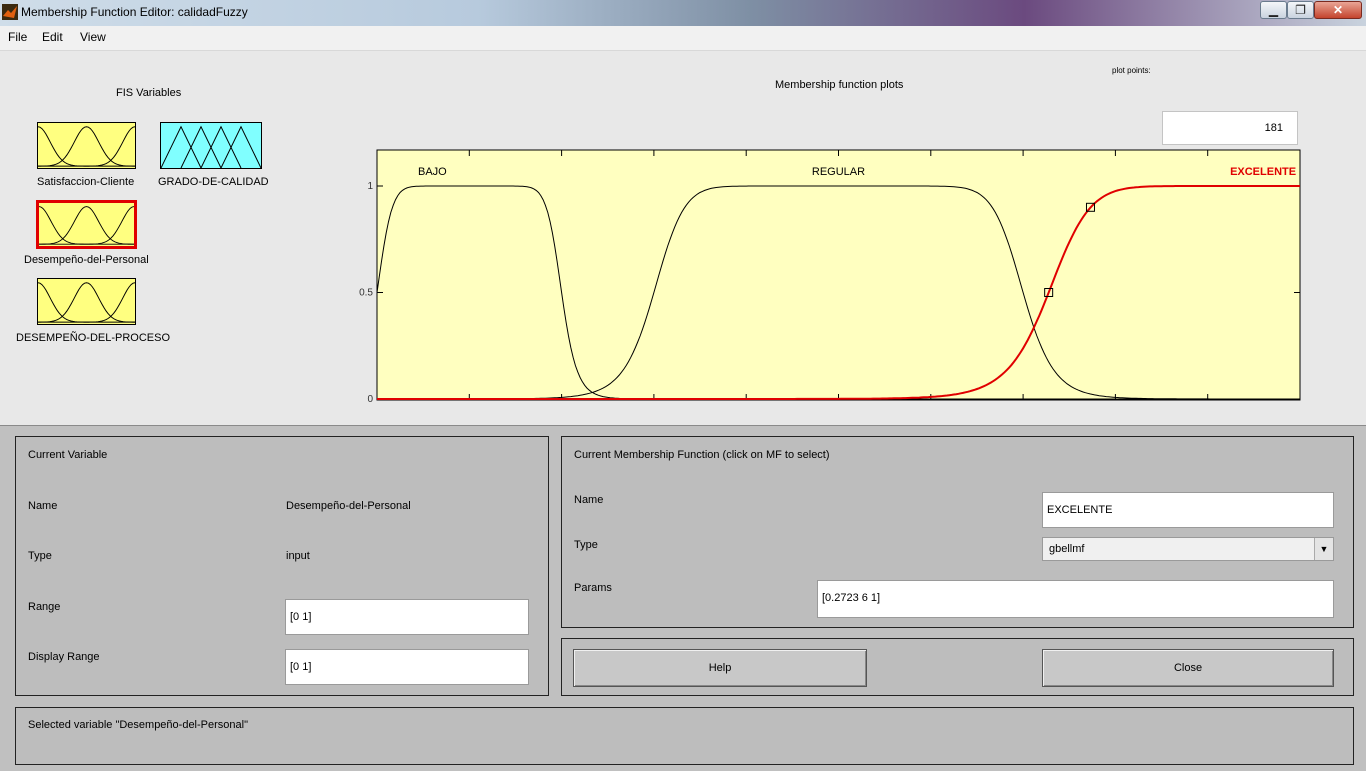 Image resolution: width=1366 pixels, height=771 pixels. I want to click on type-label: Type, so click(40, 556).